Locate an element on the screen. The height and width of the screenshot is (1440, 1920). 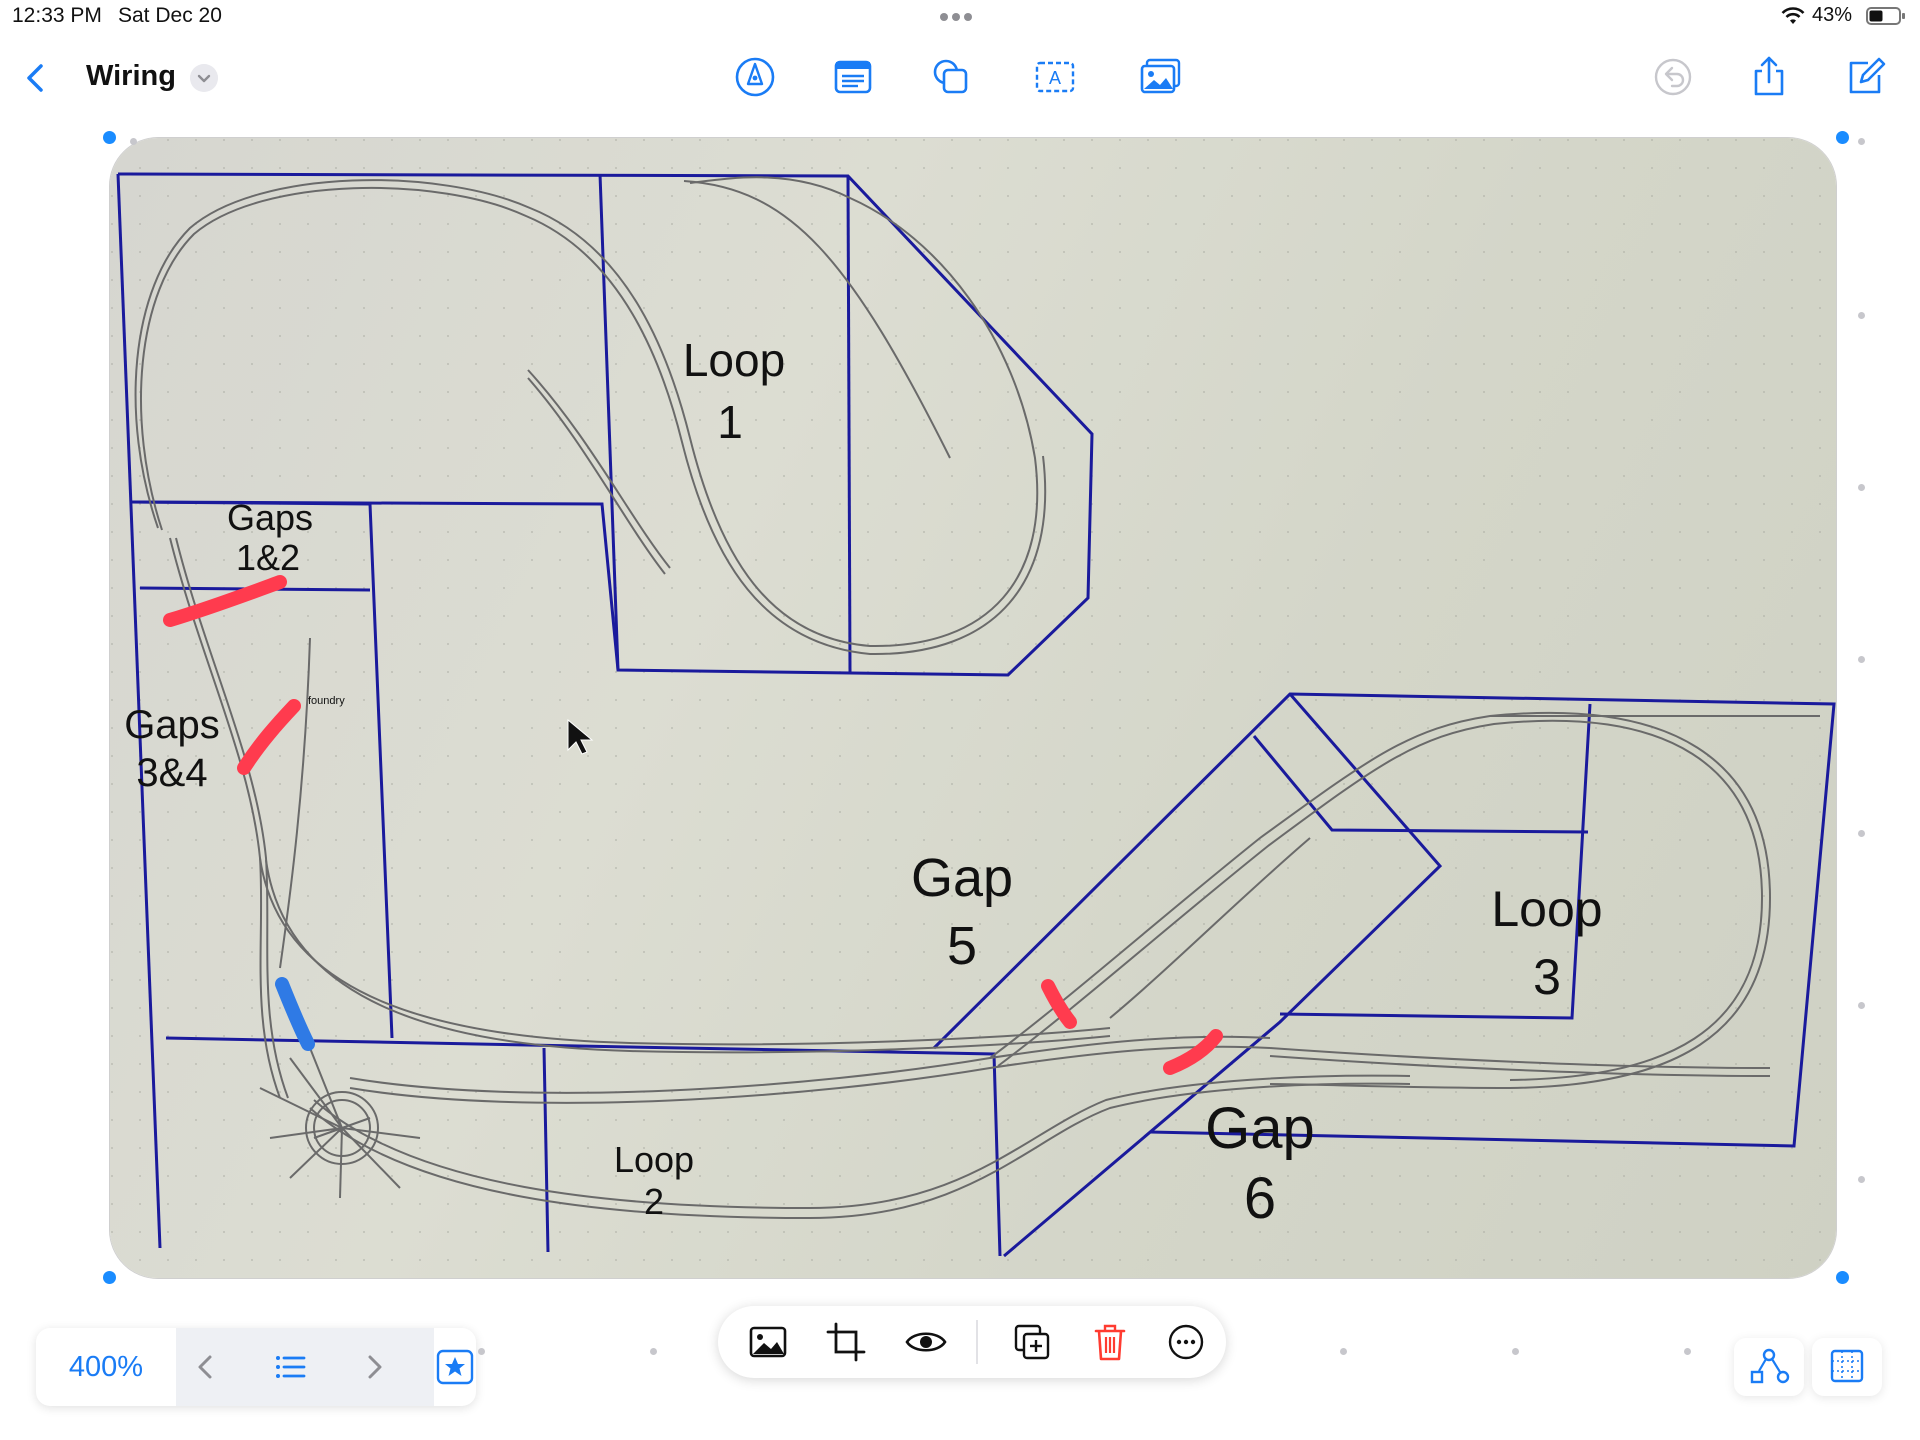
battery-percent: 43% is located at coordinates (1832, 15).